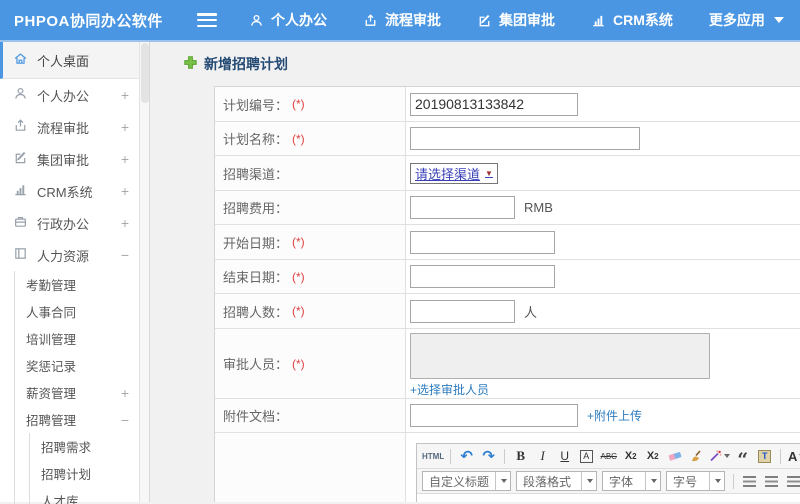  I want to click on nav-more-apps: 更多应用, so click(746, 20).